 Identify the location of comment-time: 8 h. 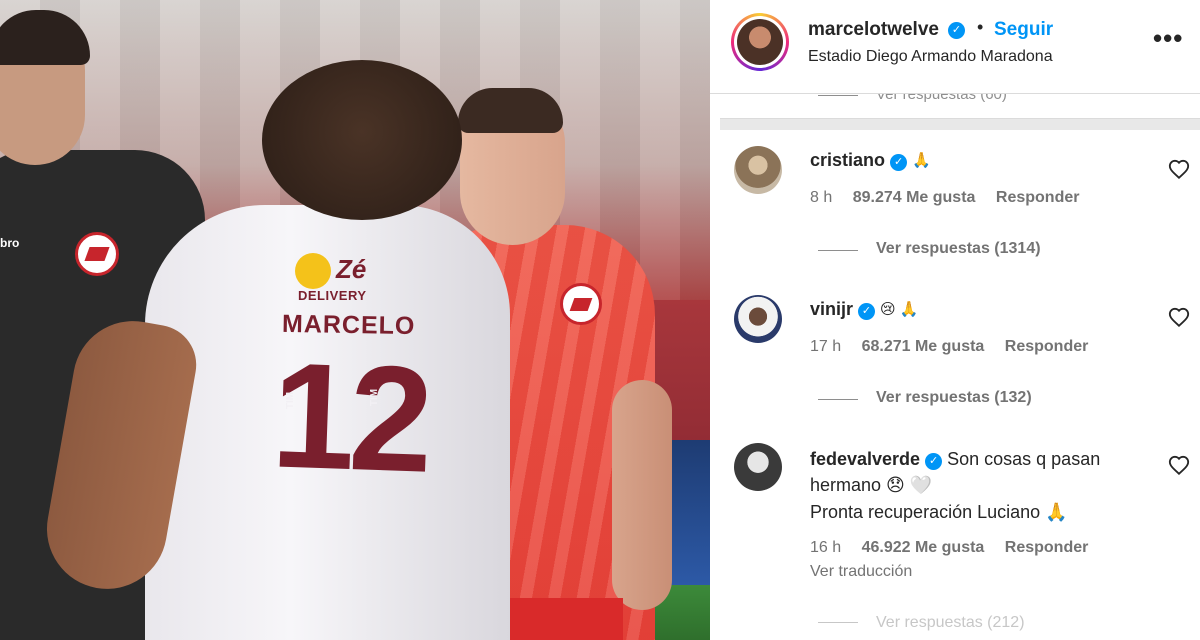
(821, 197).